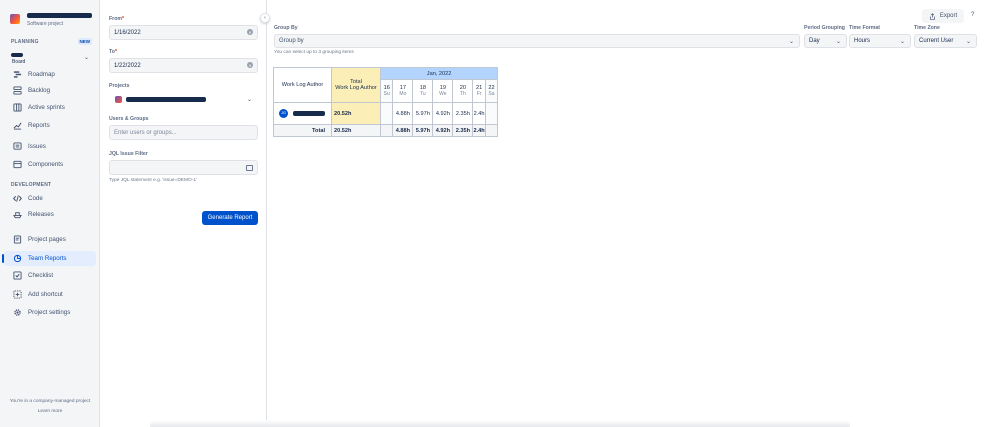  I want to click on project-header: Software project, so click(54, 21).